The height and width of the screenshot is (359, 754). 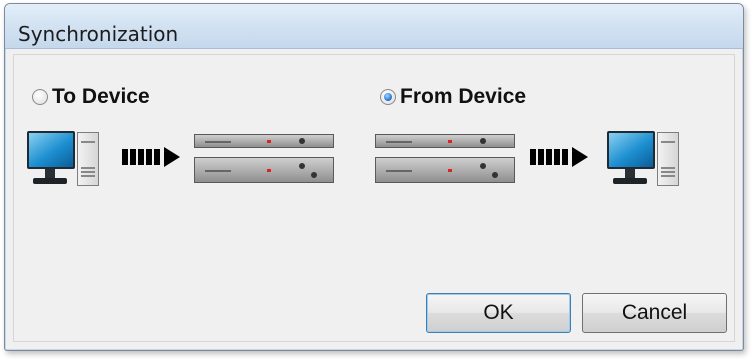 I want to click on to-device-label: To Device, so click(x=101, y=96).